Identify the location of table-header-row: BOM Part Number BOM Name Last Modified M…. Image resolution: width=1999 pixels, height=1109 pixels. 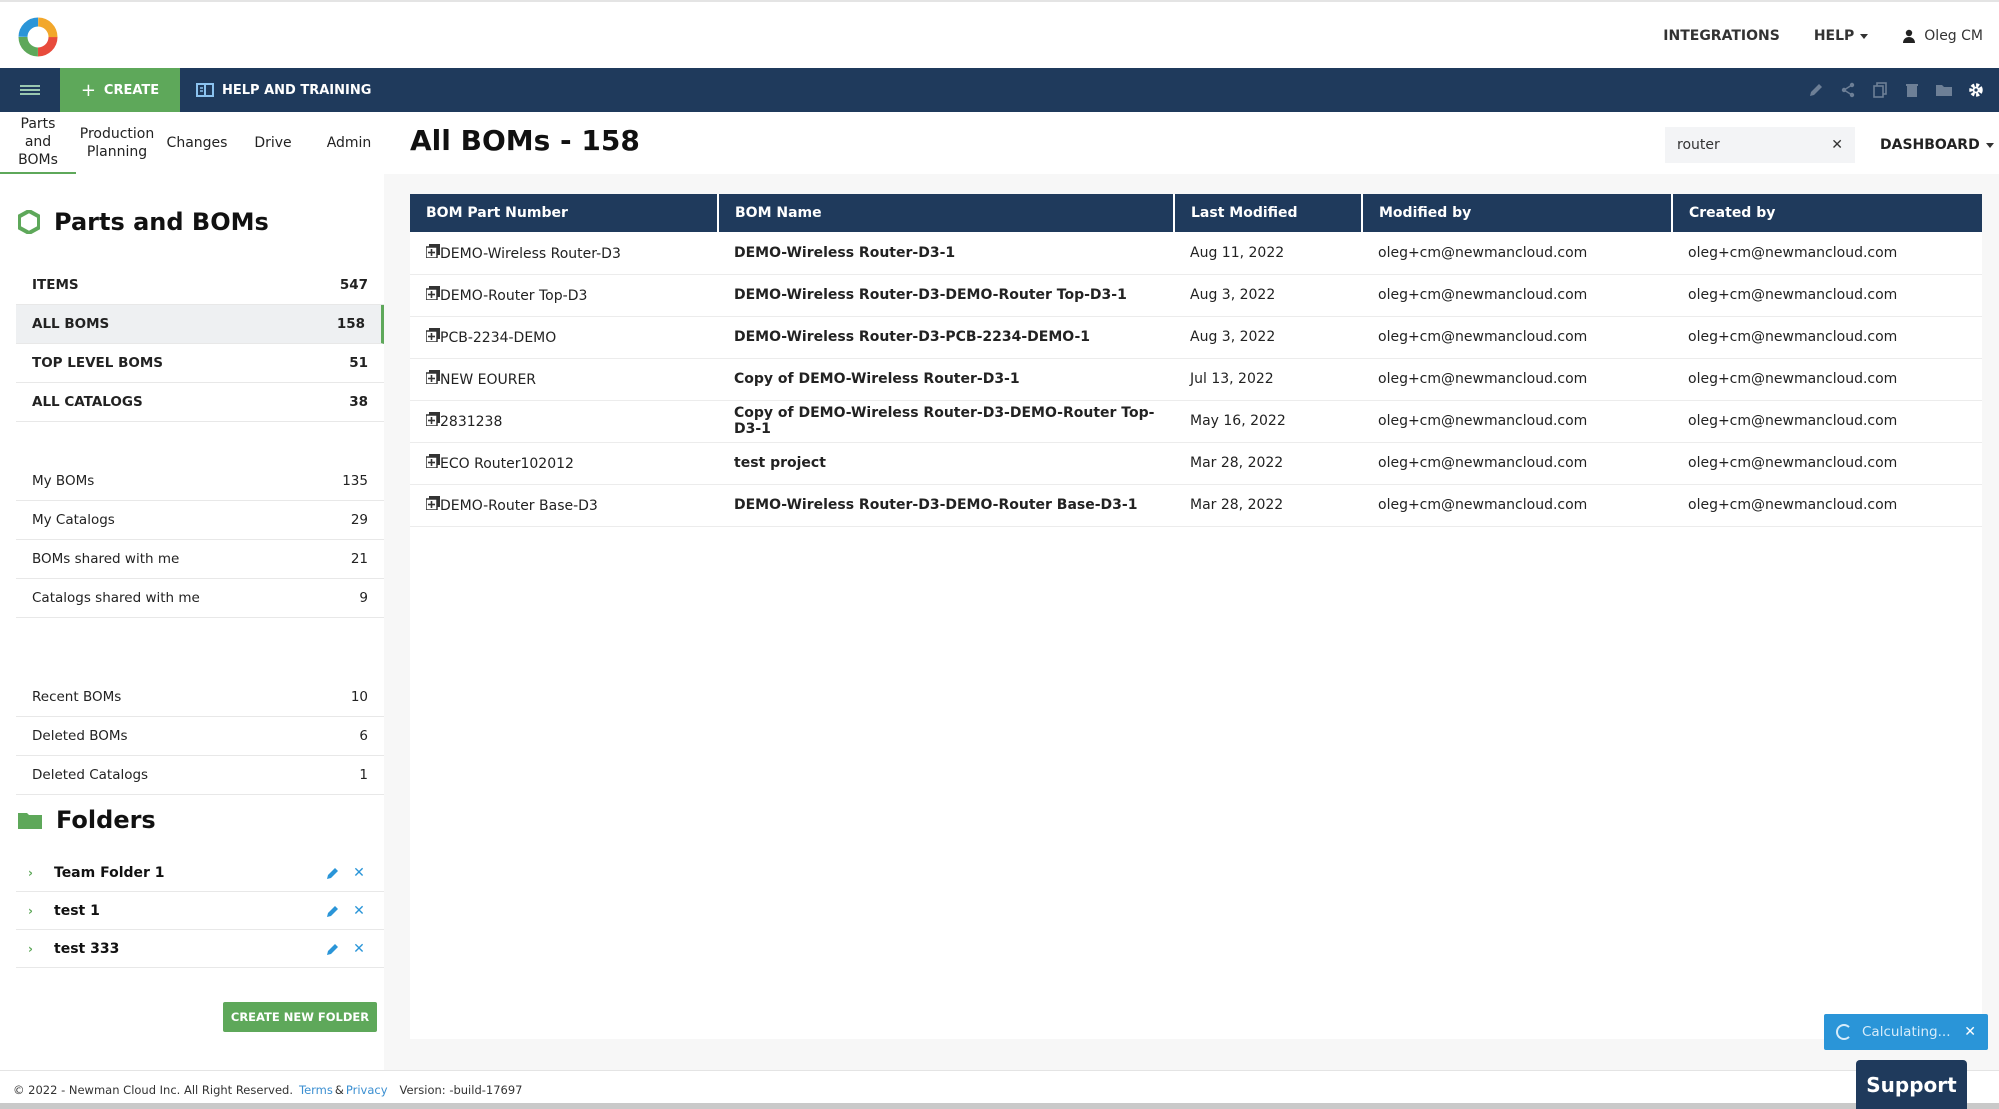
(1196, 213).